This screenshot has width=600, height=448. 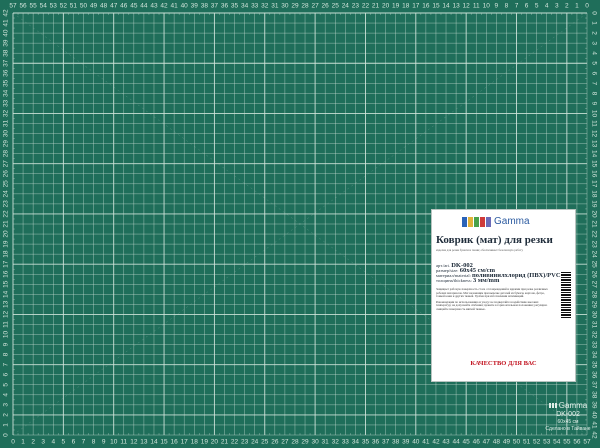 I want to click on ruler-number-left: 27, so click(x=6, y=164).